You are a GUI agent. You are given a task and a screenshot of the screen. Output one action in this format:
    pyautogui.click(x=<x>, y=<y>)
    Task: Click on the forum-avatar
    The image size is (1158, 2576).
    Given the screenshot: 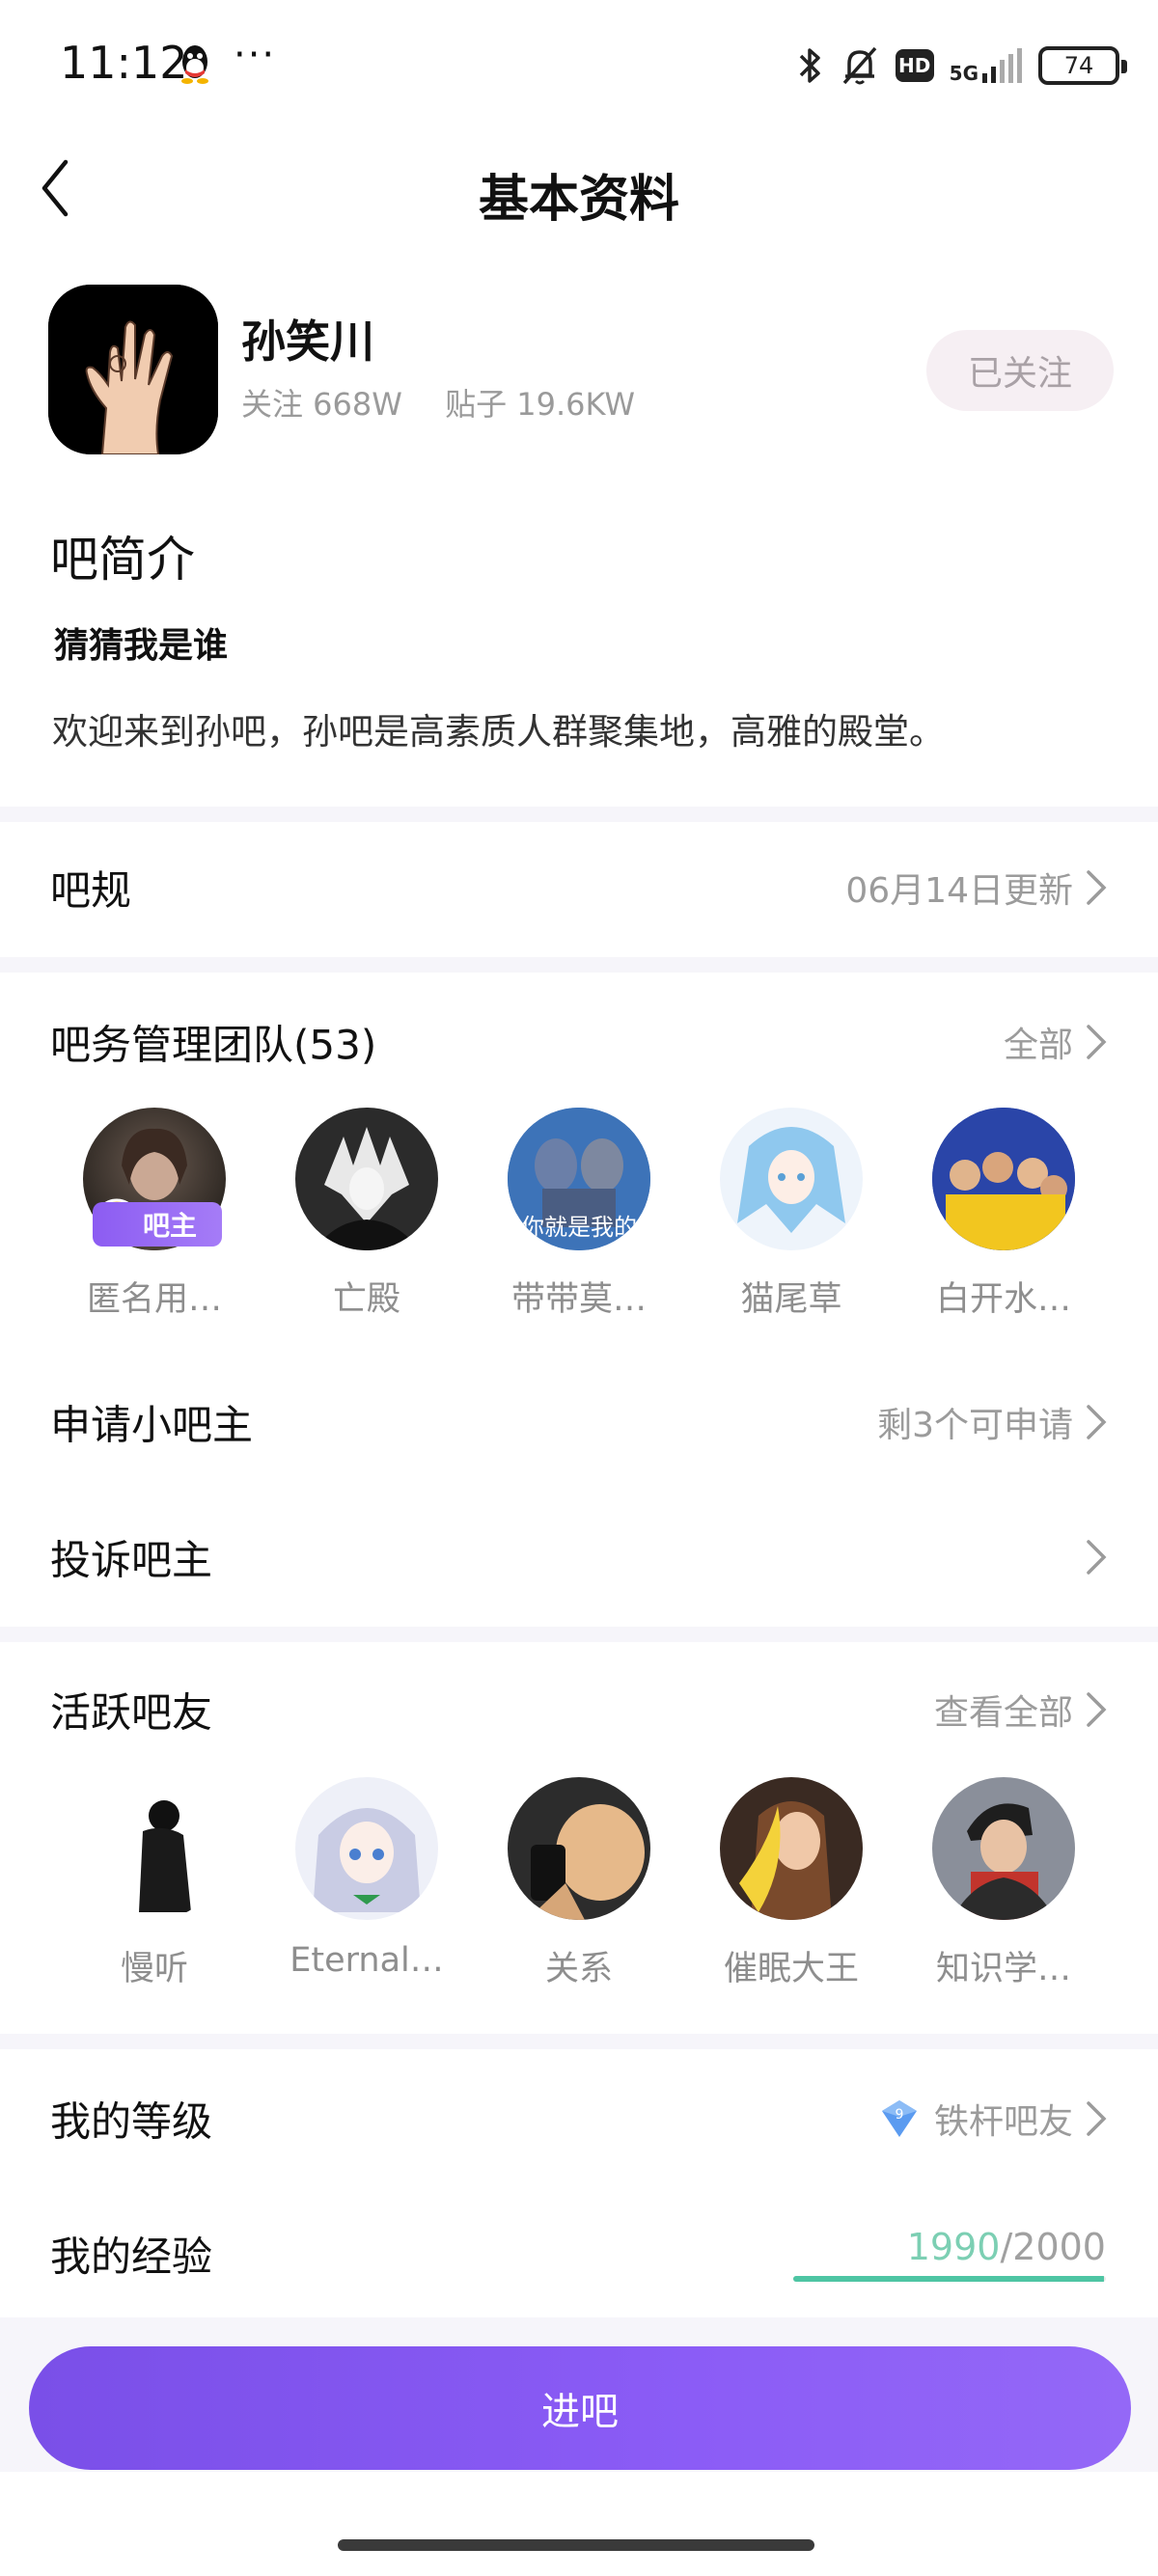 What is the action you would take?
    pyautogui.click(x=133, y=369)
    